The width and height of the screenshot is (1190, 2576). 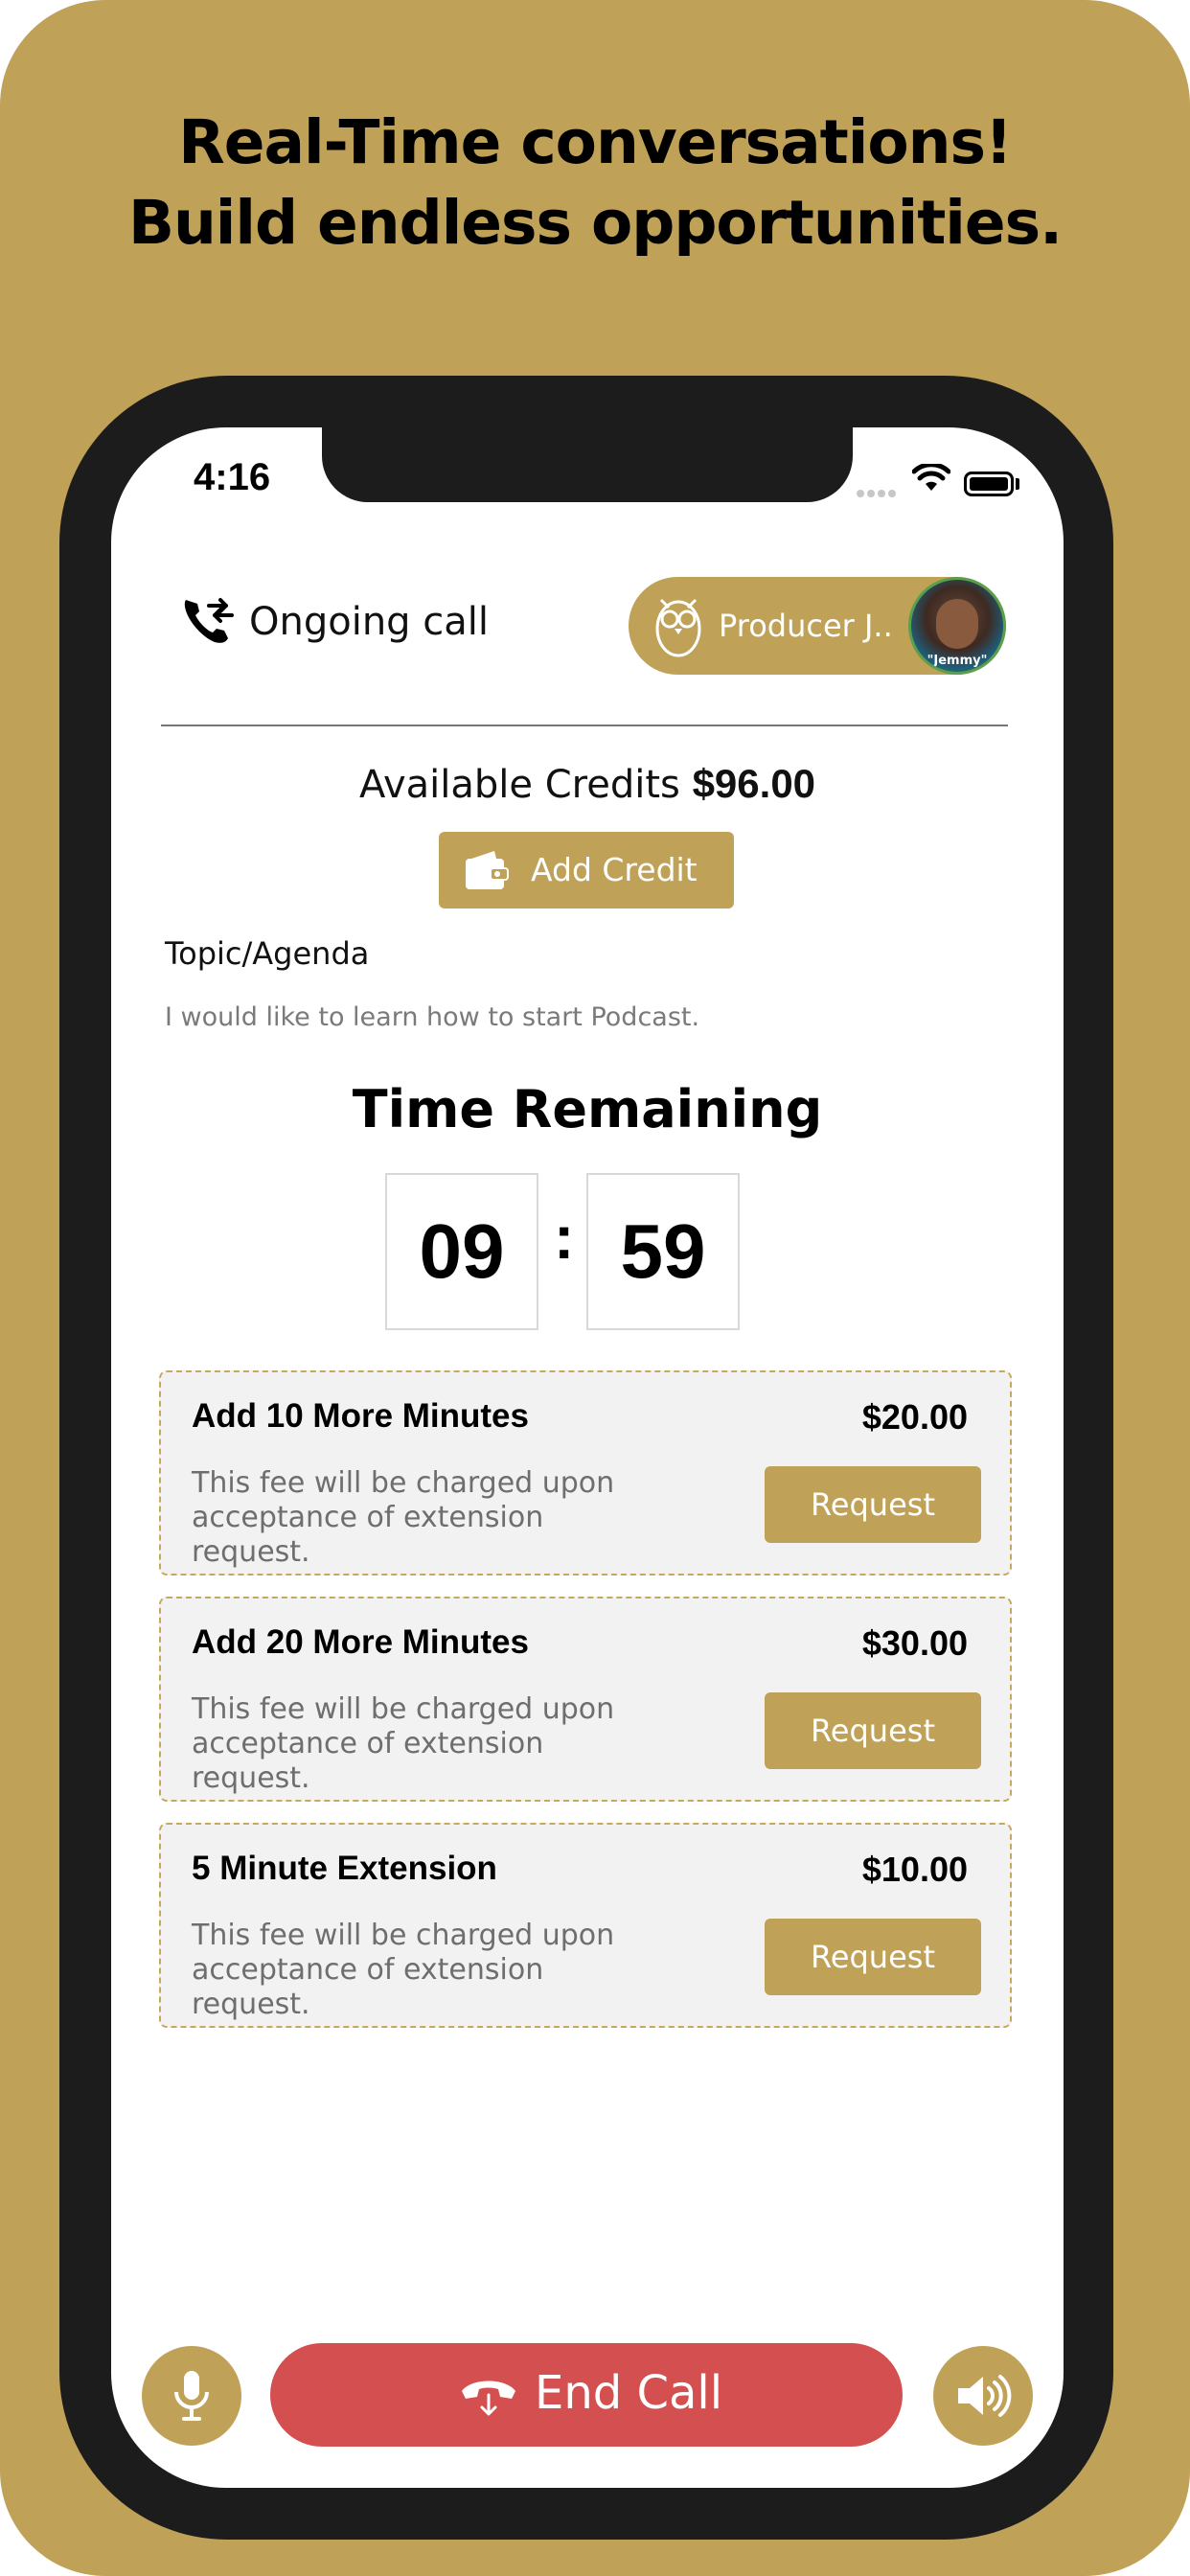 I want to click on phone-notch, so click(x=588, y=464).